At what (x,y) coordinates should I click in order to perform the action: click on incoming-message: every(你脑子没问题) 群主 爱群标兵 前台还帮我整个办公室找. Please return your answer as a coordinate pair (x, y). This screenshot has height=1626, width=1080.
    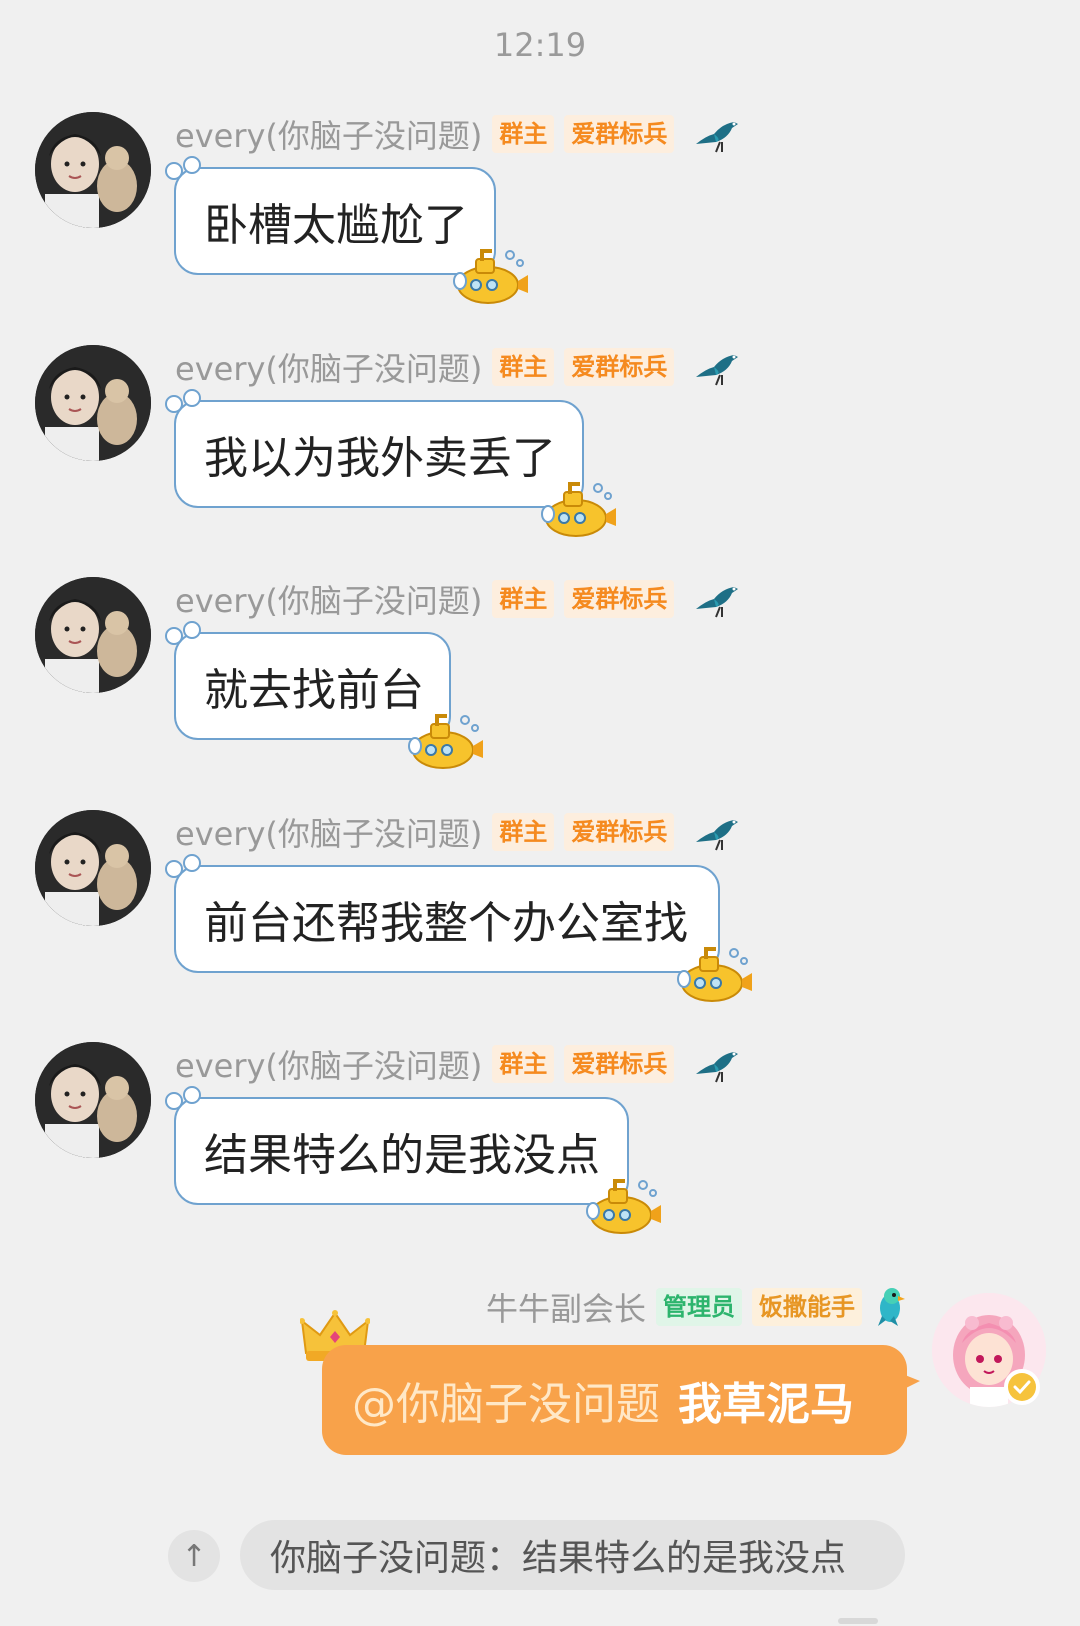
    Looking at the image, I should click on (540, 926).